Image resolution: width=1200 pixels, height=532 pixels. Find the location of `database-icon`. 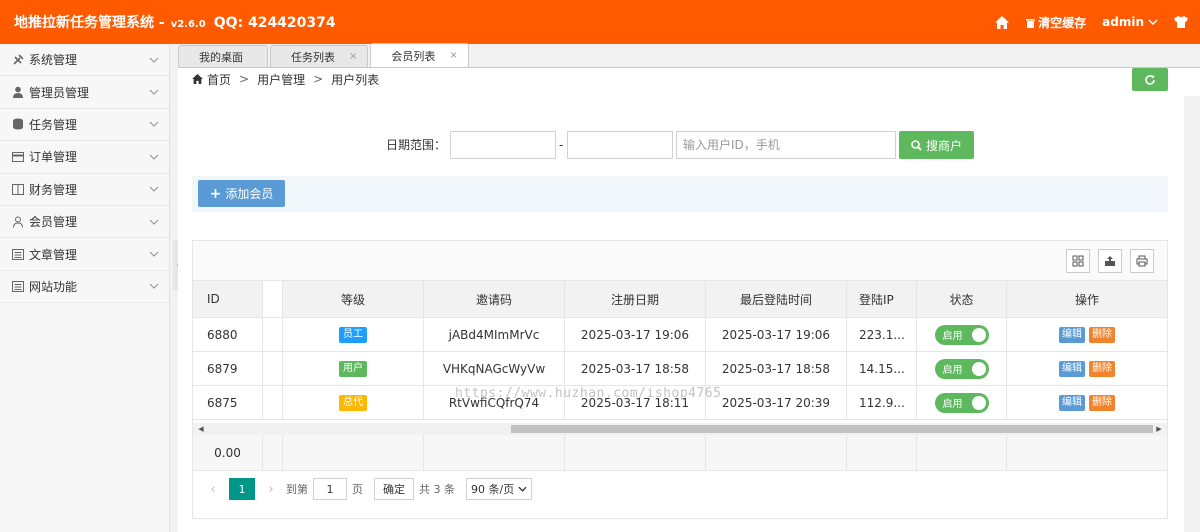

database-icon is located at coordinates (18, 124).